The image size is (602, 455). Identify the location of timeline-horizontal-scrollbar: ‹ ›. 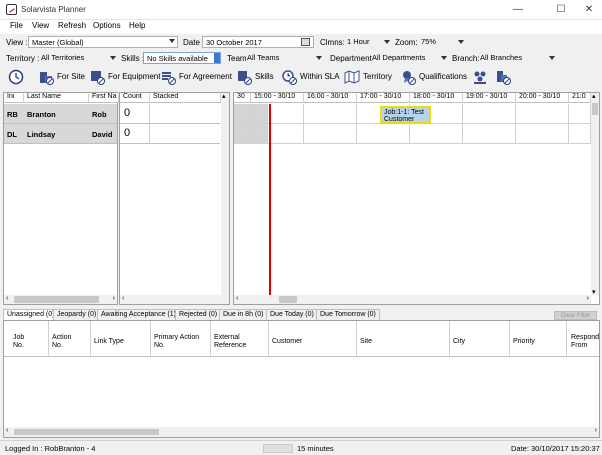
(412, 299).